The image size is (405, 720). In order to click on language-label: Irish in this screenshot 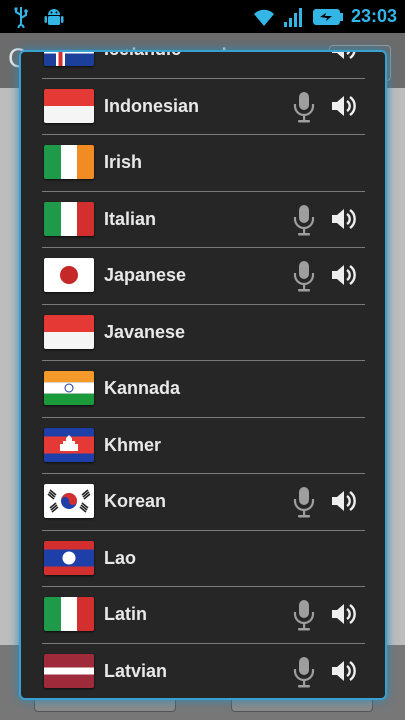, I will do `click(123, 162)`.